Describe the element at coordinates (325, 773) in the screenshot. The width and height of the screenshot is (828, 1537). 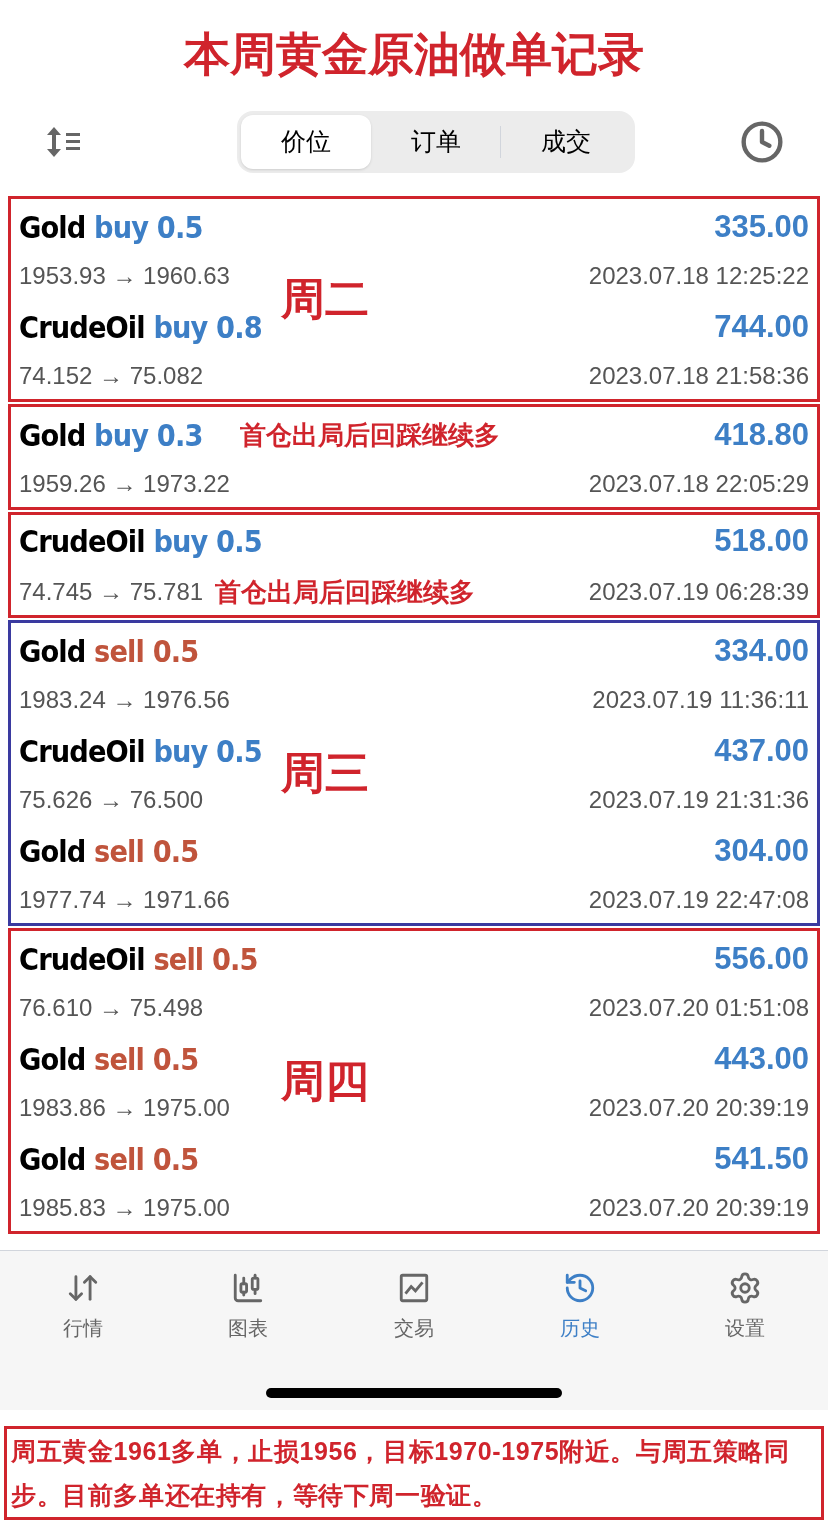
I see `weekday-label: 周三` at that location.